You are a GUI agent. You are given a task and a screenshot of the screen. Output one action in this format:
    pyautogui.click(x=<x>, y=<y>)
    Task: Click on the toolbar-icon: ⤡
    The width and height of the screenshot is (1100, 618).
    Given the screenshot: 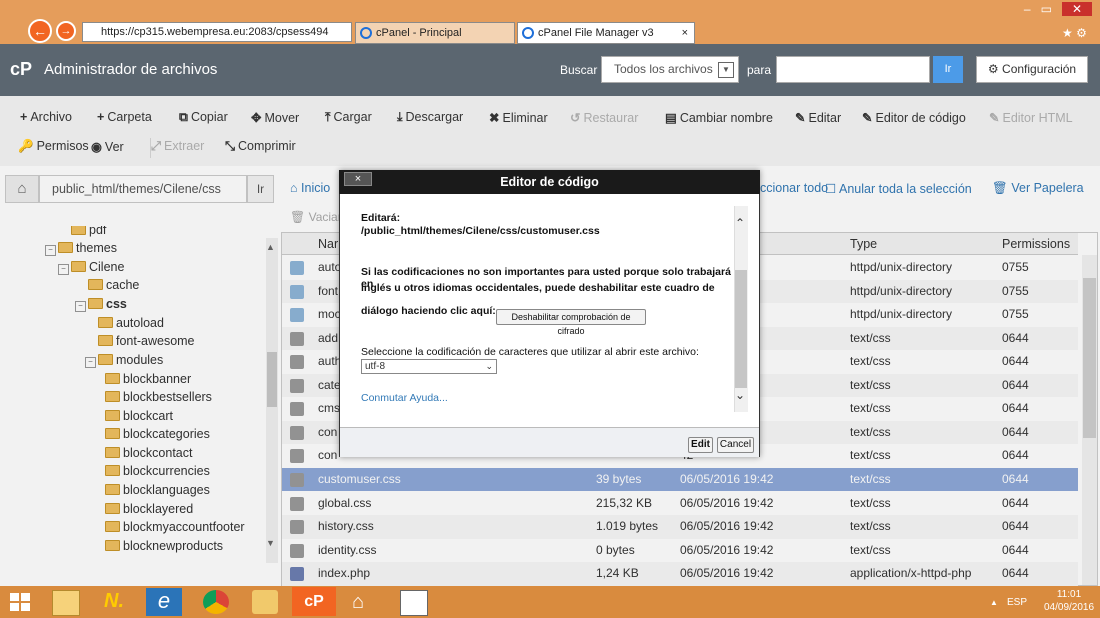 What is the action you would take?
    pyautogui.click(x=230, y=146)
    